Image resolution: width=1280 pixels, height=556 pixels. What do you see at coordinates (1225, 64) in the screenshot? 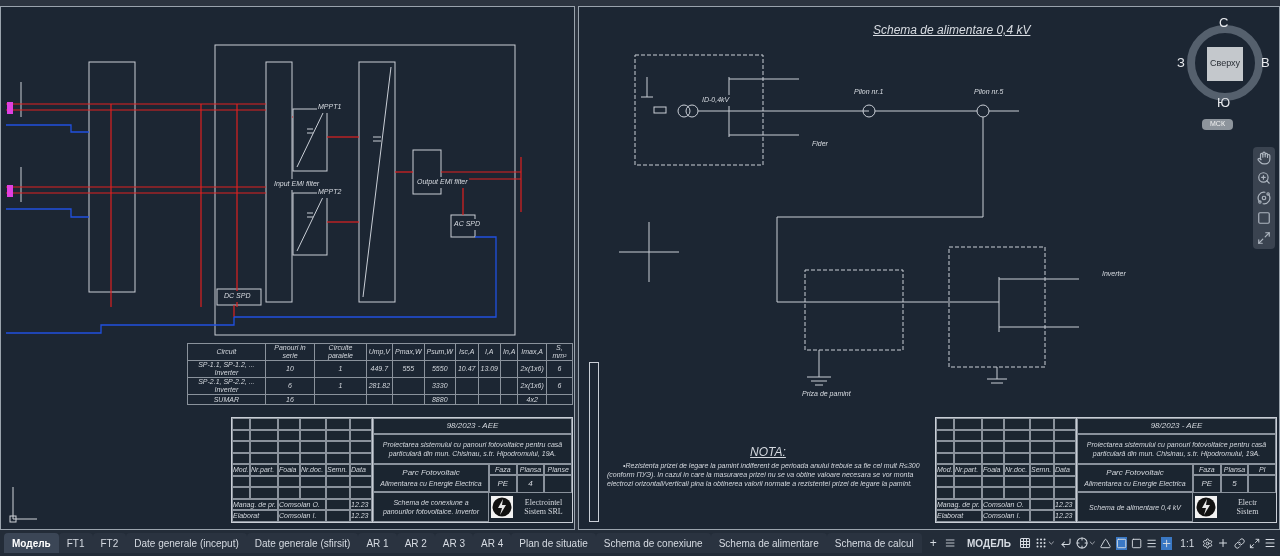
I see `viewcube-face: Сверху` at bounding box center [1225, 64].